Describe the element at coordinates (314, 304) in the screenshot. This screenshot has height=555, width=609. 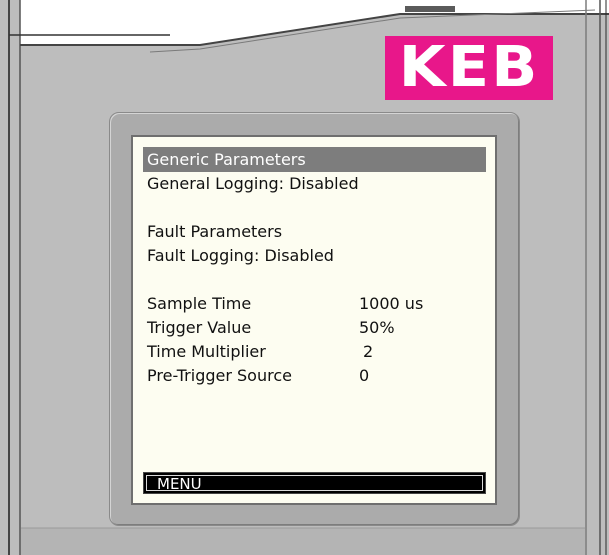
I see `param-row-sample-time: Sample Time 1000 us` at that location.